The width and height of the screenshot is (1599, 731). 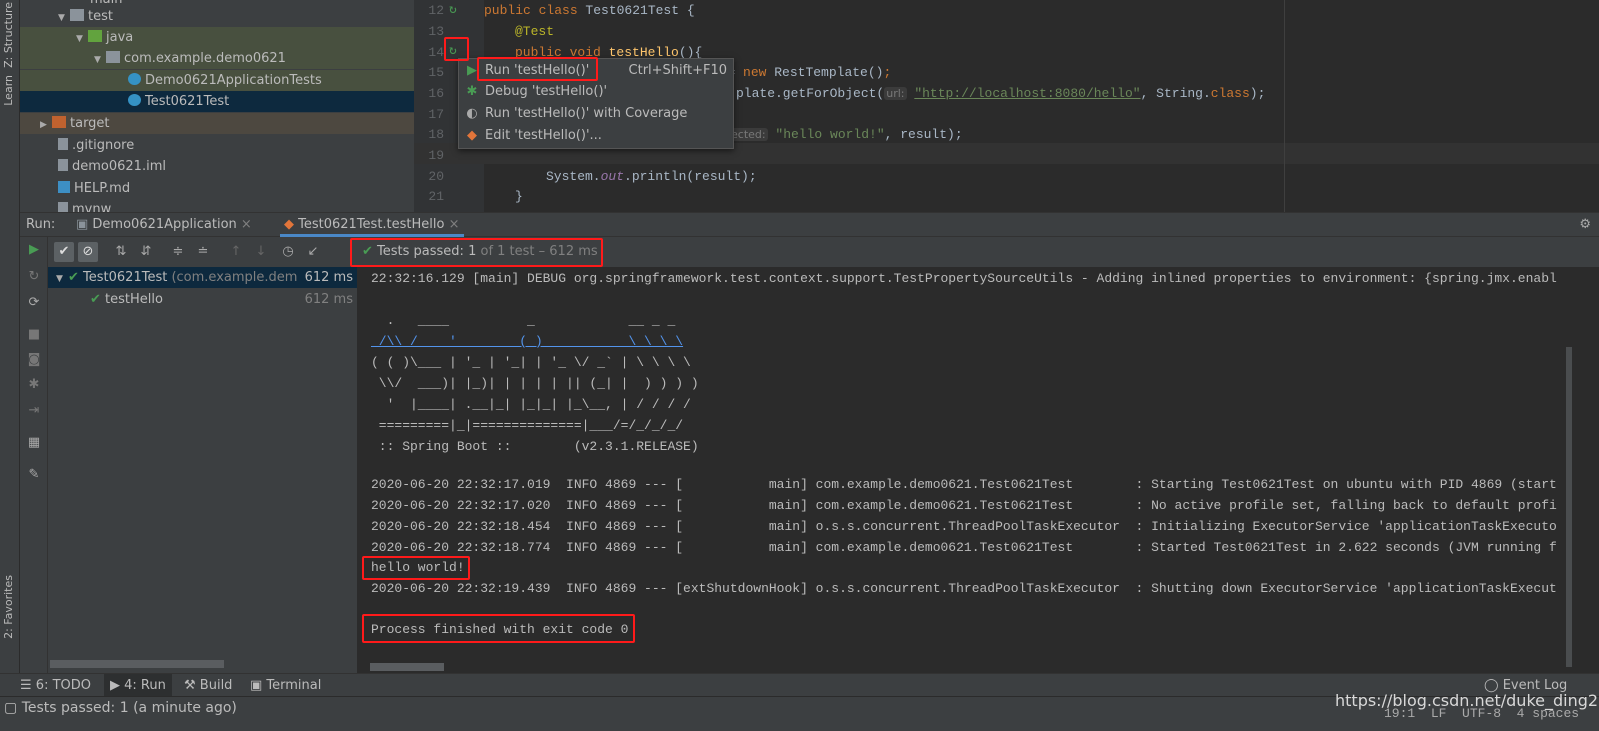 I want to click on pin-icon: ✎, so click(x=34, y=474).